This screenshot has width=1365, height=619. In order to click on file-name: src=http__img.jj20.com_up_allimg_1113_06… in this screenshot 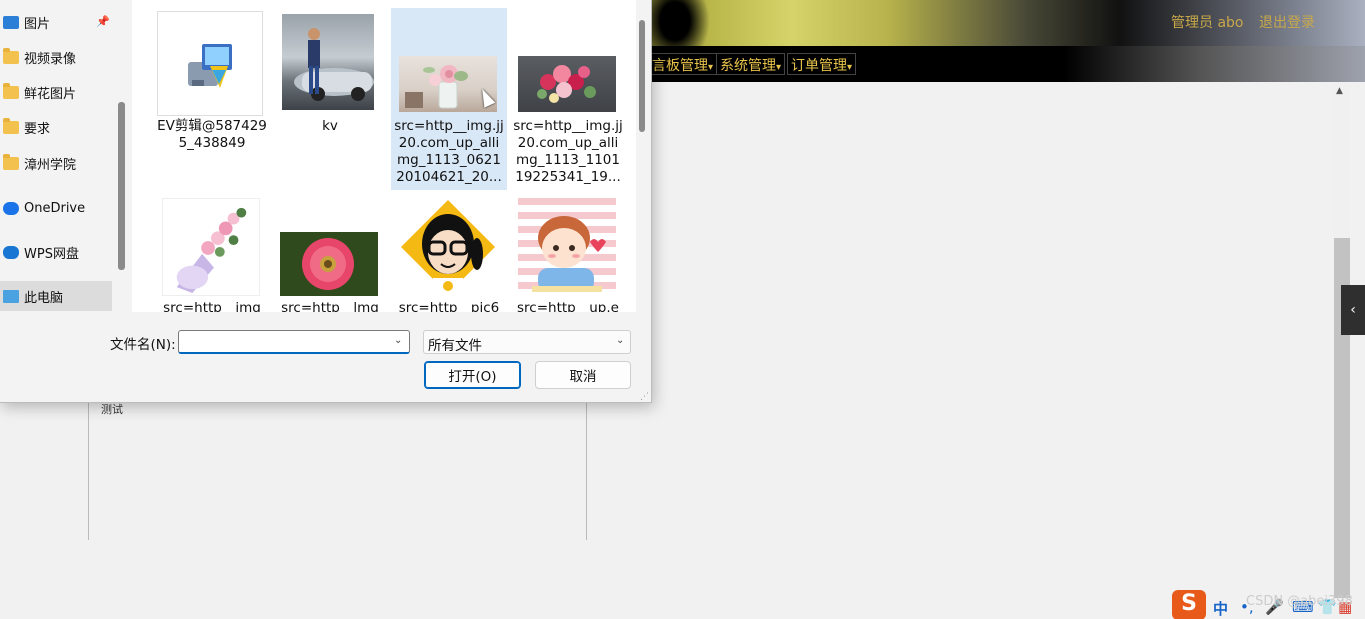, I will do `click(449, 151)`.